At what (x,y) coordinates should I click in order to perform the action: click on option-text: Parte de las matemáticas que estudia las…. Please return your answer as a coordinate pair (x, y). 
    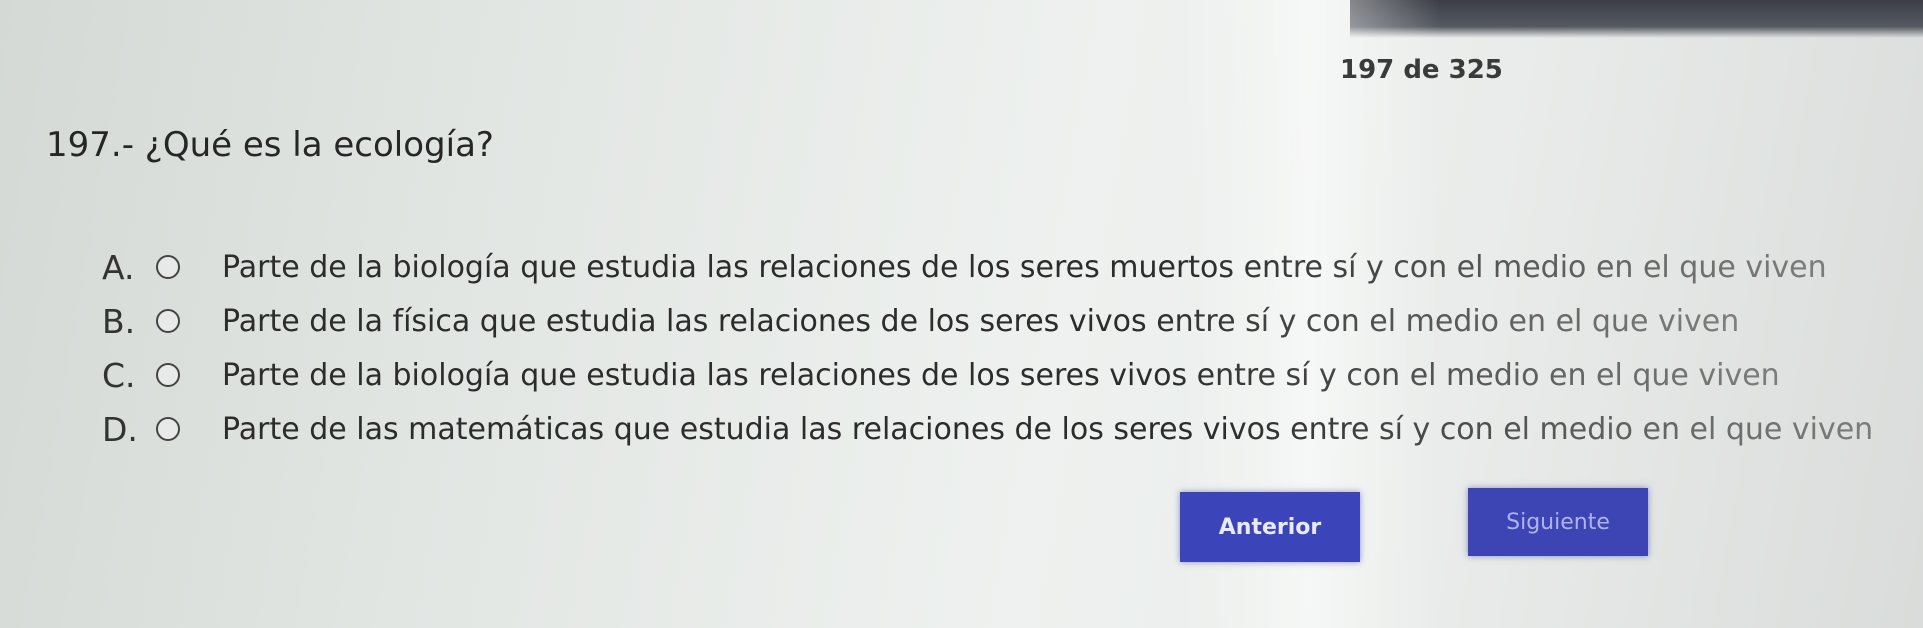
    Looking at the image, I should click on (1048, 429).